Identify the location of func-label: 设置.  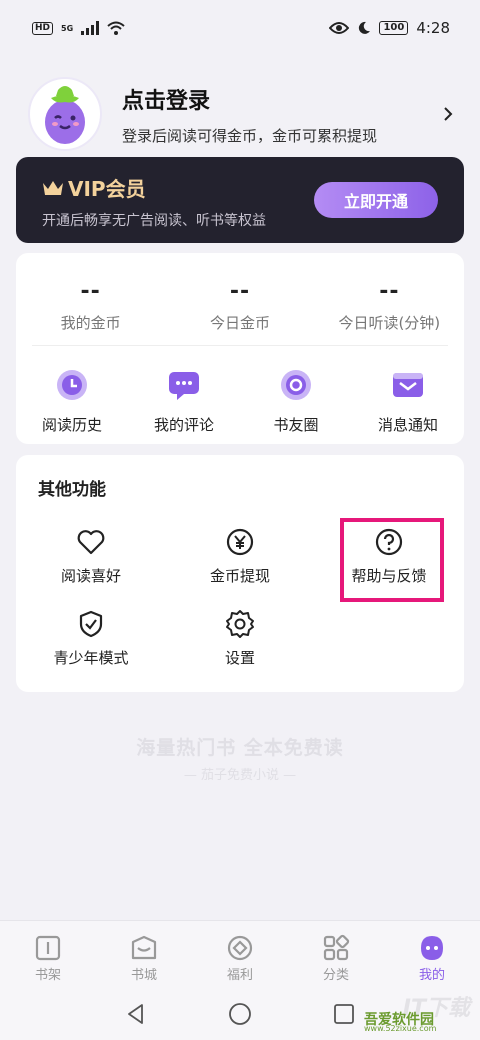
(239, 658).